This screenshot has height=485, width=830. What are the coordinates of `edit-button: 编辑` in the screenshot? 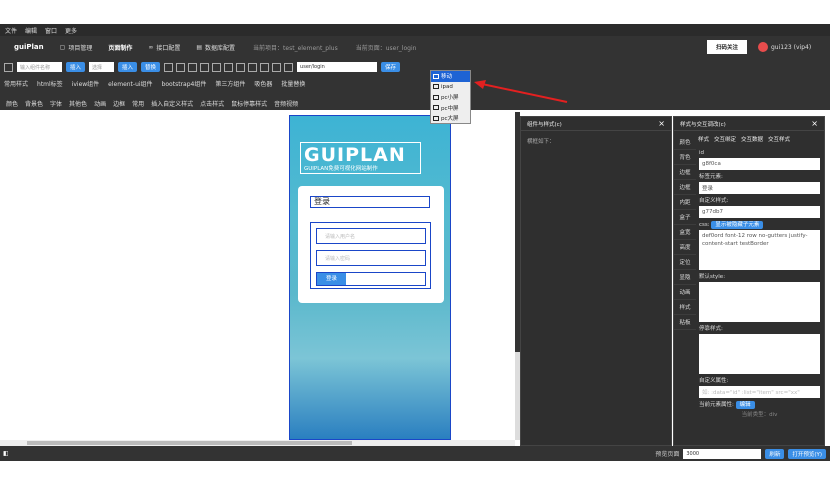 It's located at (745, 405).